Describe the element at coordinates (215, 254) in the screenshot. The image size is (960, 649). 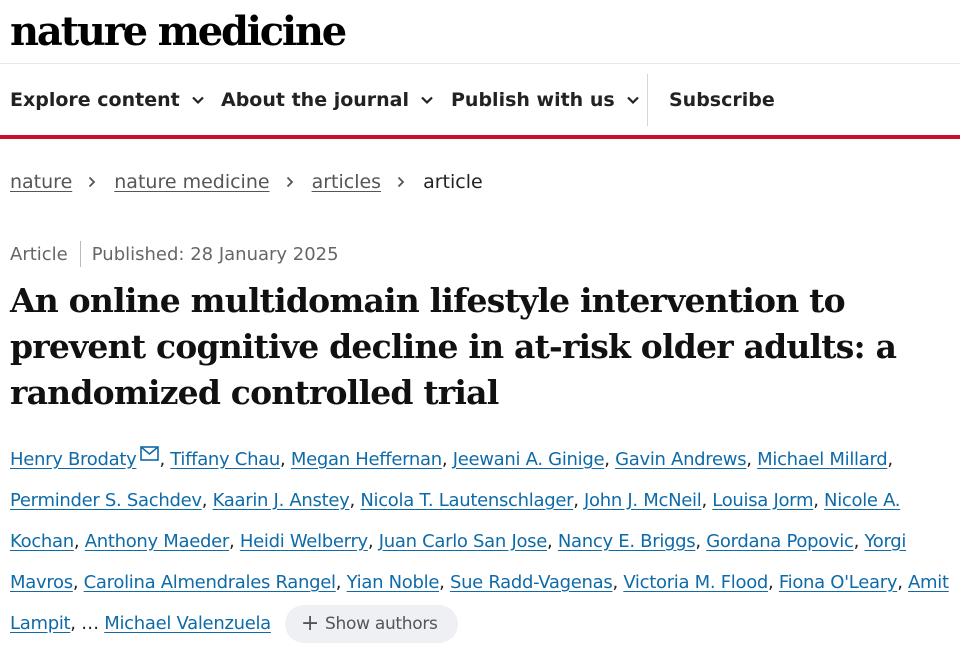
I see `publish-date: Published: 28 January 2025` at that location.